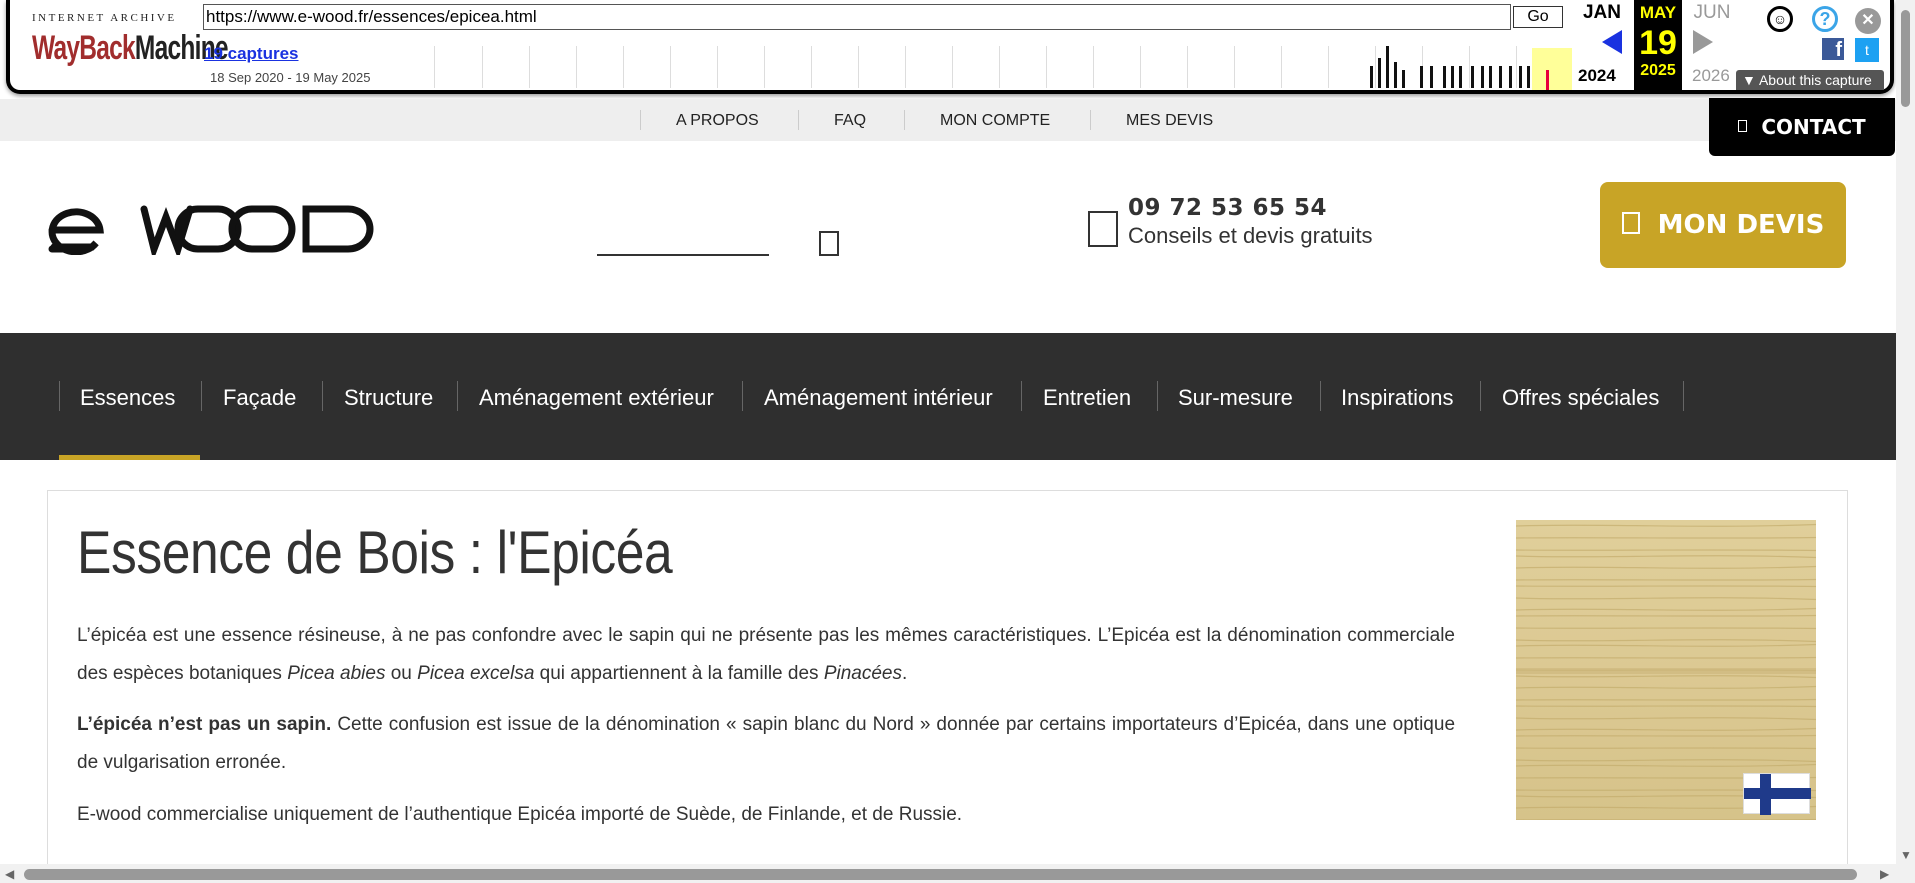 The width and height of the screenshot is (1915, 883). What do you see at coordinates (995, 121) in the screenshot?
I see `link-mon-compte: MON COMPTE` at bounding box center [995, 121].